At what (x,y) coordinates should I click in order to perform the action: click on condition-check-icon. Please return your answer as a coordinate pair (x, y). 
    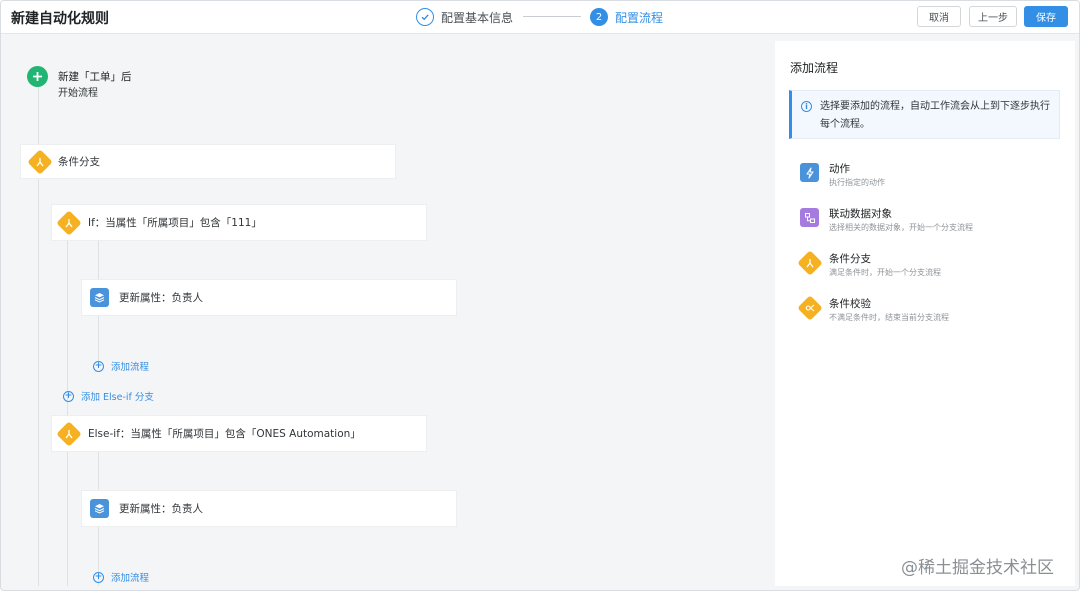
    Looking at the image, I should click on (810, 308).